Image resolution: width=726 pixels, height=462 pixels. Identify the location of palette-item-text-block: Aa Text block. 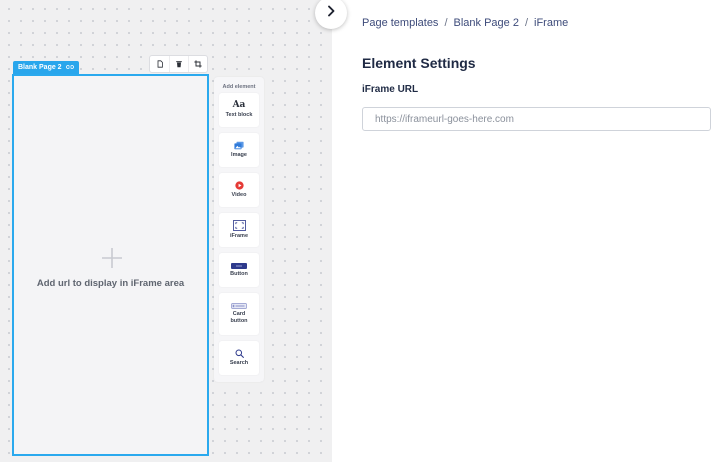
(239, 110).